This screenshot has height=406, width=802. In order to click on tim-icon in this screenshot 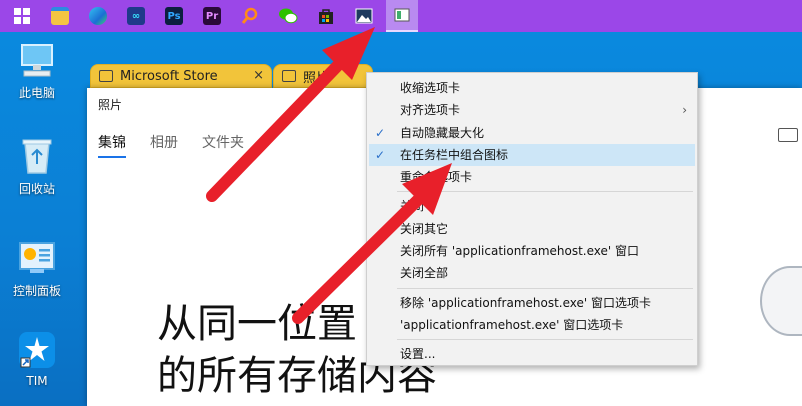, I will do `click(37, 350)`.